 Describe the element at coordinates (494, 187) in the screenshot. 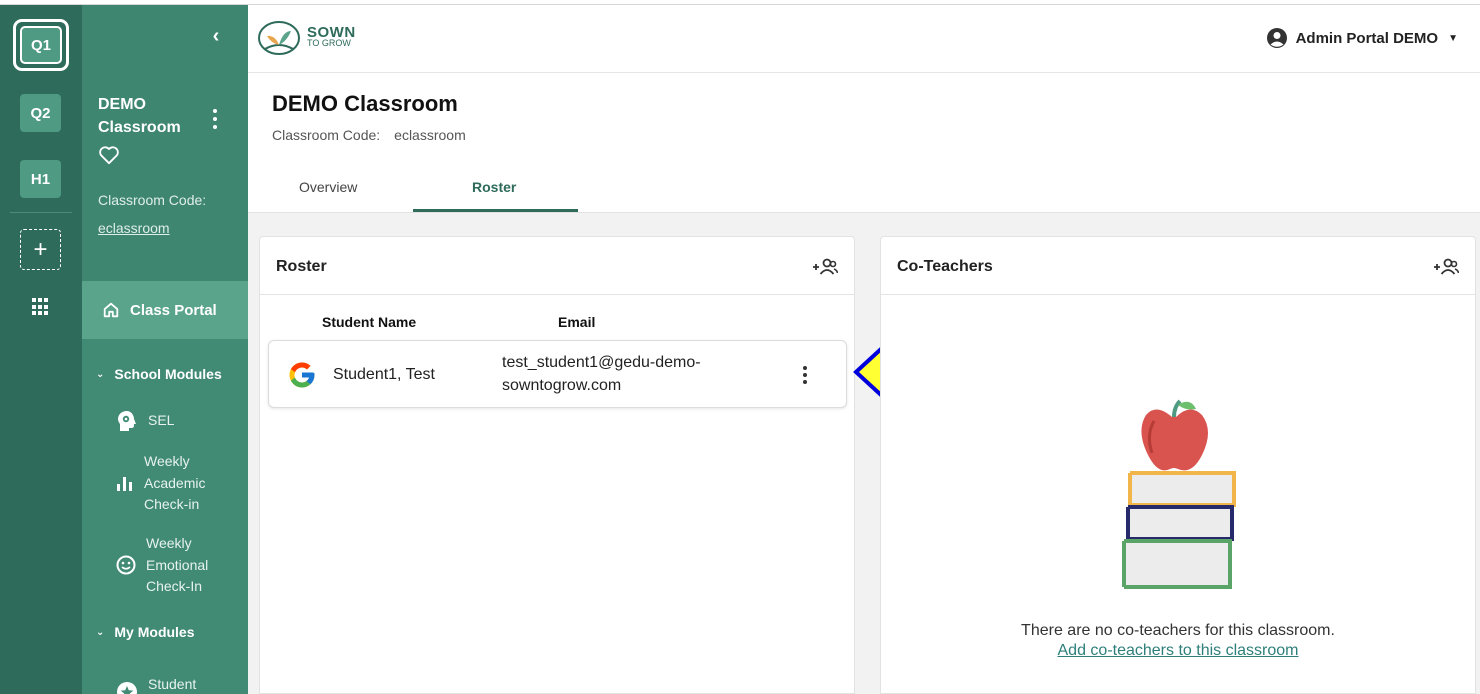

I see `tab-roster: Roster` at that location.